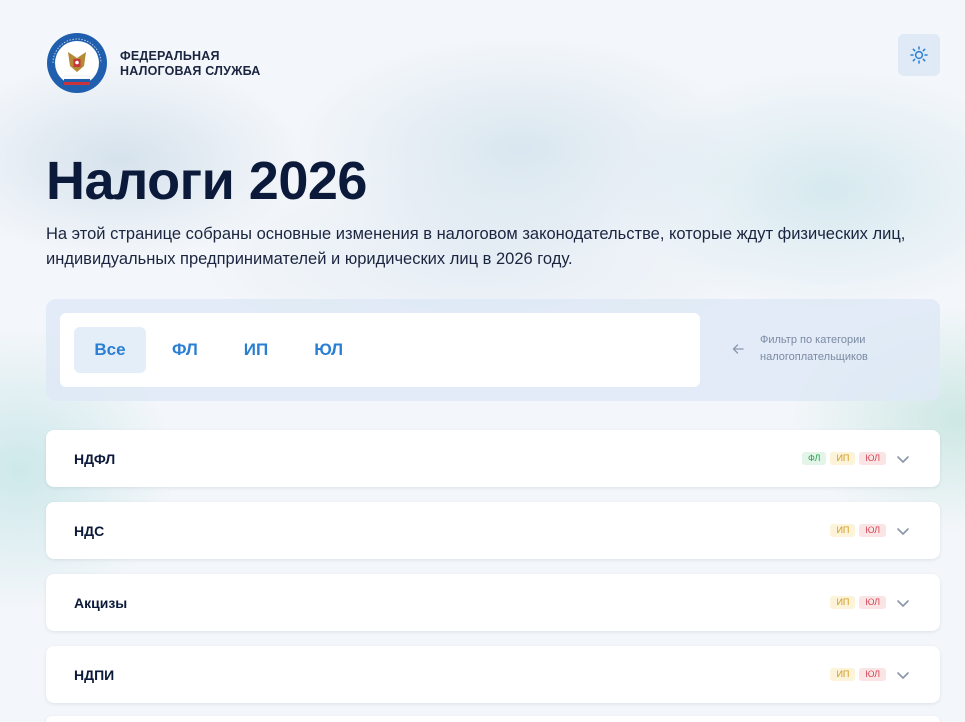 This screenshot has height=722, width=965. I want to click on section-title: НДПИ, so click(94, 674).